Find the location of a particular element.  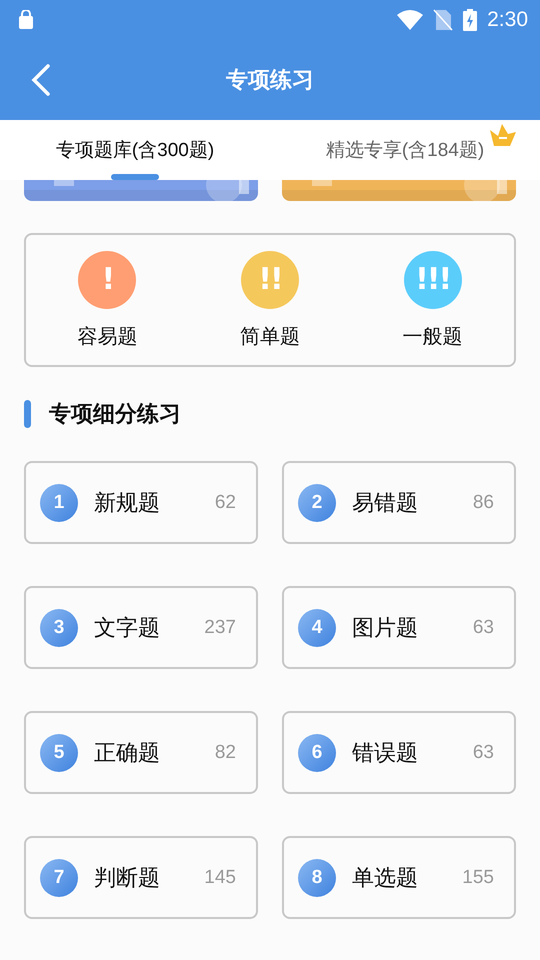

number-badge: 7 is located at coordinates (59, 877).